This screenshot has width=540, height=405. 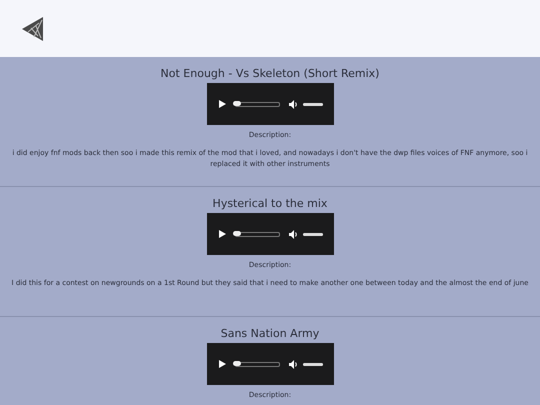 I want to click on track-title: Not Enough - Vs Skeleton (Short Remix), so click(x=270, y=73).